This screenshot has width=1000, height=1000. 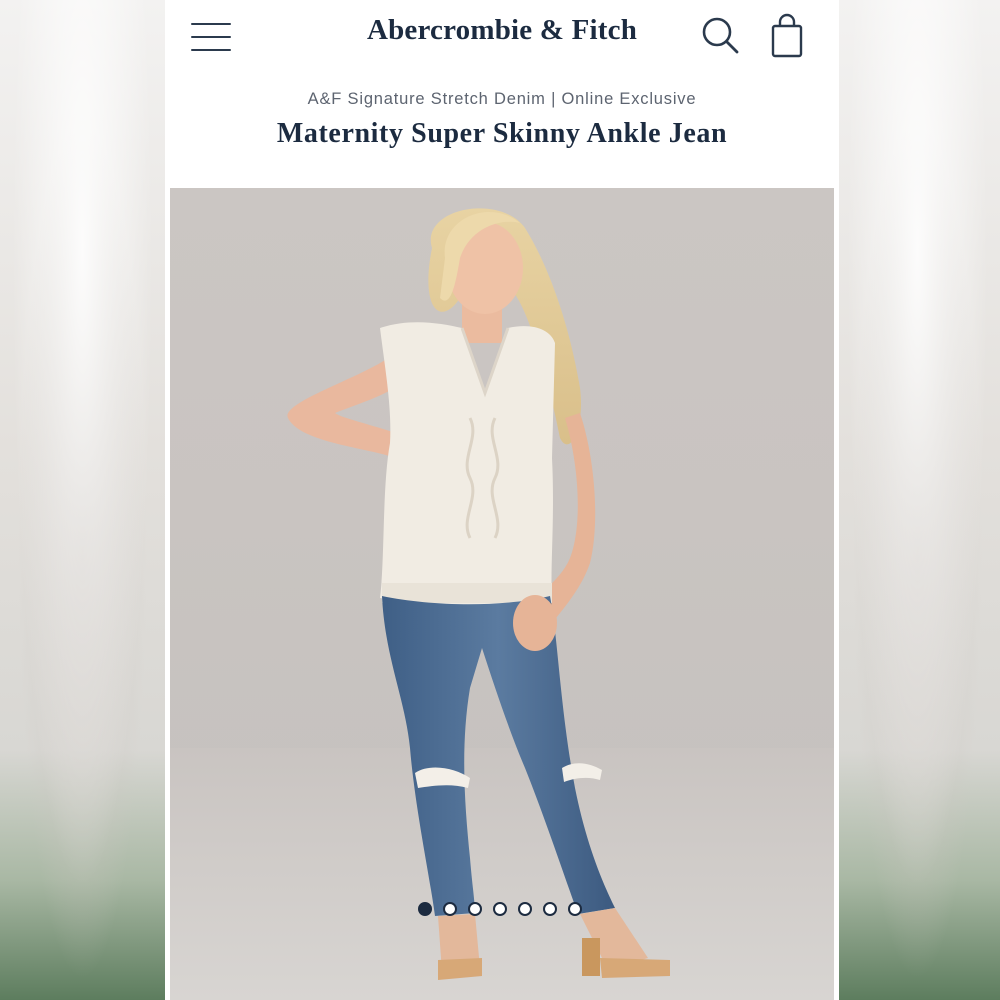 What do you see at coordinates (502, 133) in the screenshot?
I see `product-title: Maternity Super Skinny Ankle Jean` at bounding box center [502, 133].